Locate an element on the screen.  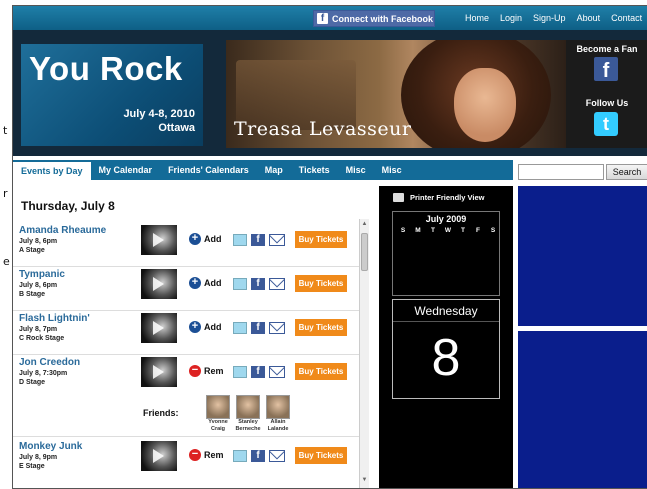
friend-last-name: Berneche is located at coordinates (248, 429).